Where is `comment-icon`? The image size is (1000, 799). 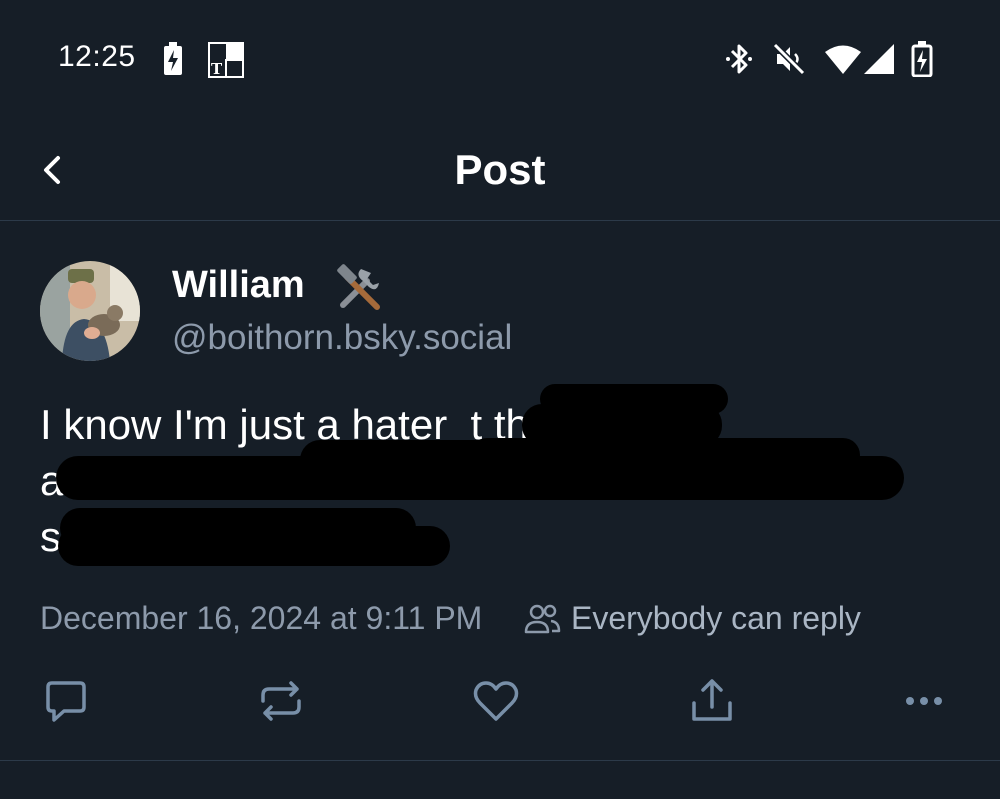 comment-icon is located at coordinates (66, 701).